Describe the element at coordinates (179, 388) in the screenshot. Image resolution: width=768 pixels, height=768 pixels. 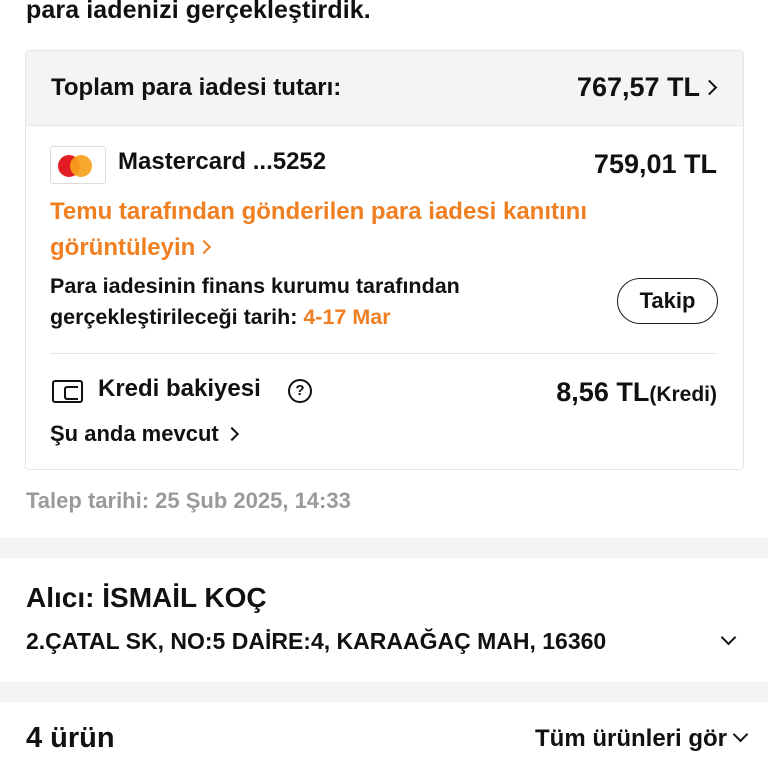
I see `credit-balance-label: Kredi bakiyesi` at that location.